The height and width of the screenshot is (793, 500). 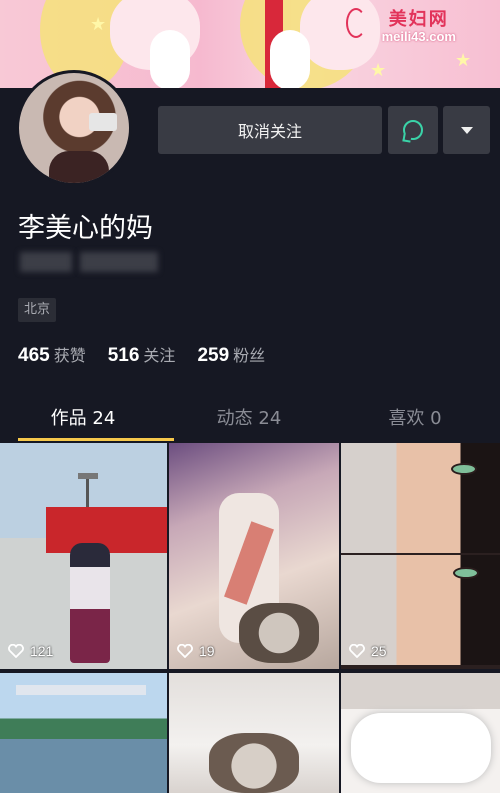 What do you see at coordinates (379, 651) in the screenshot?
I see `like-count-value: 25` at bounding box center [379, 651].